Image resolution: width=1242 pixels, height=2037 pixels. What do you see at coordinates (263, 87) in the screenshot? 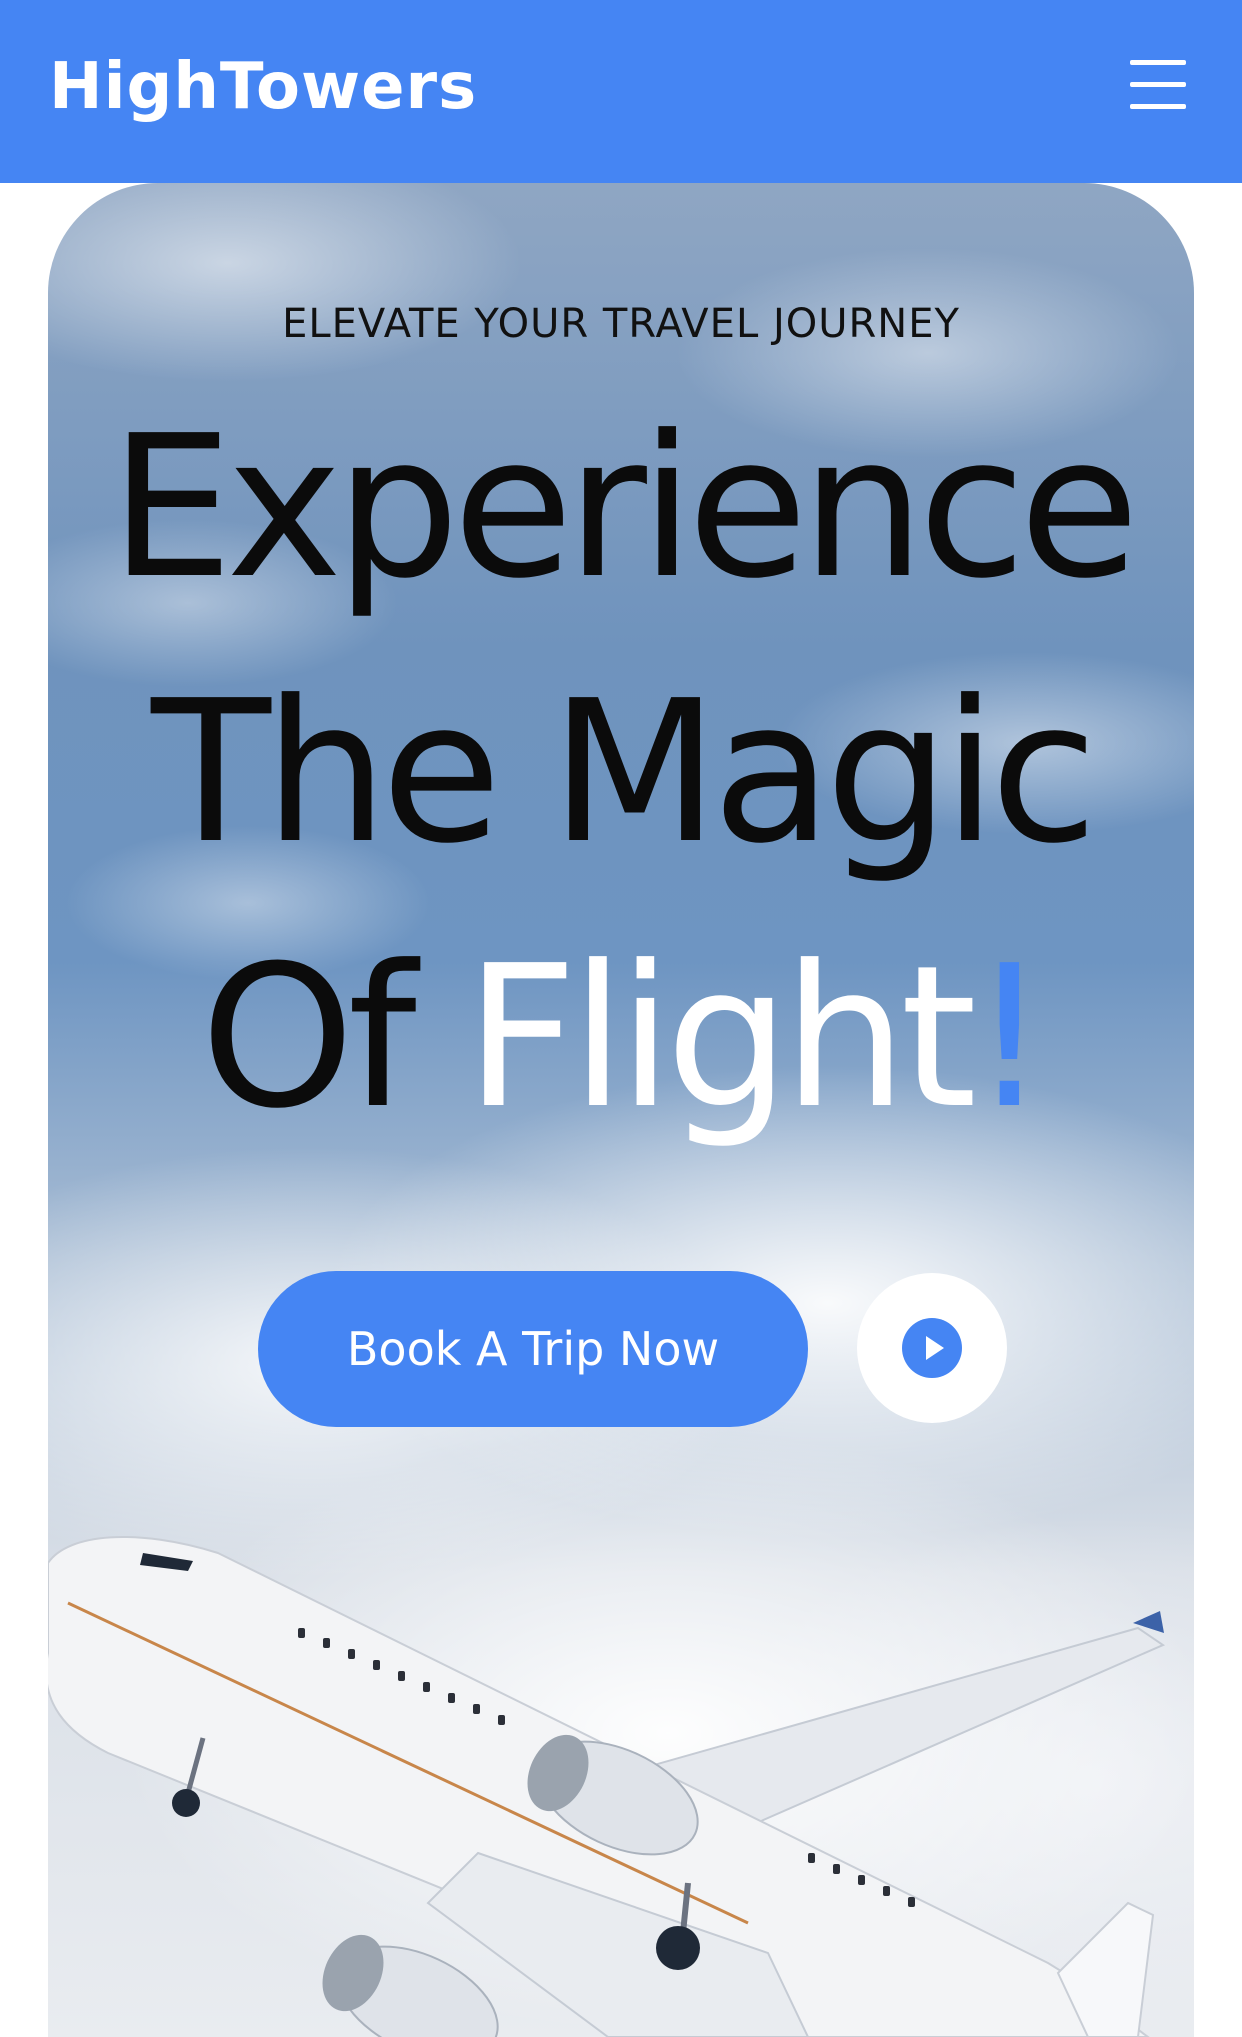
I see `brand-logo: HighTowers` at bounding box center [263, 87].